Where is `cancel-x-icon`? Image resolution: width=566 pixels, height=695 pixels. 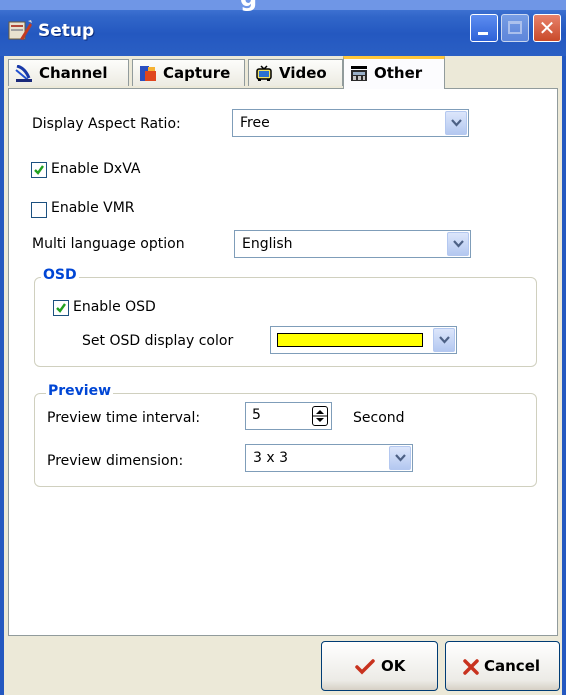
cancel-x-icon is located at coordinates (471, 667).